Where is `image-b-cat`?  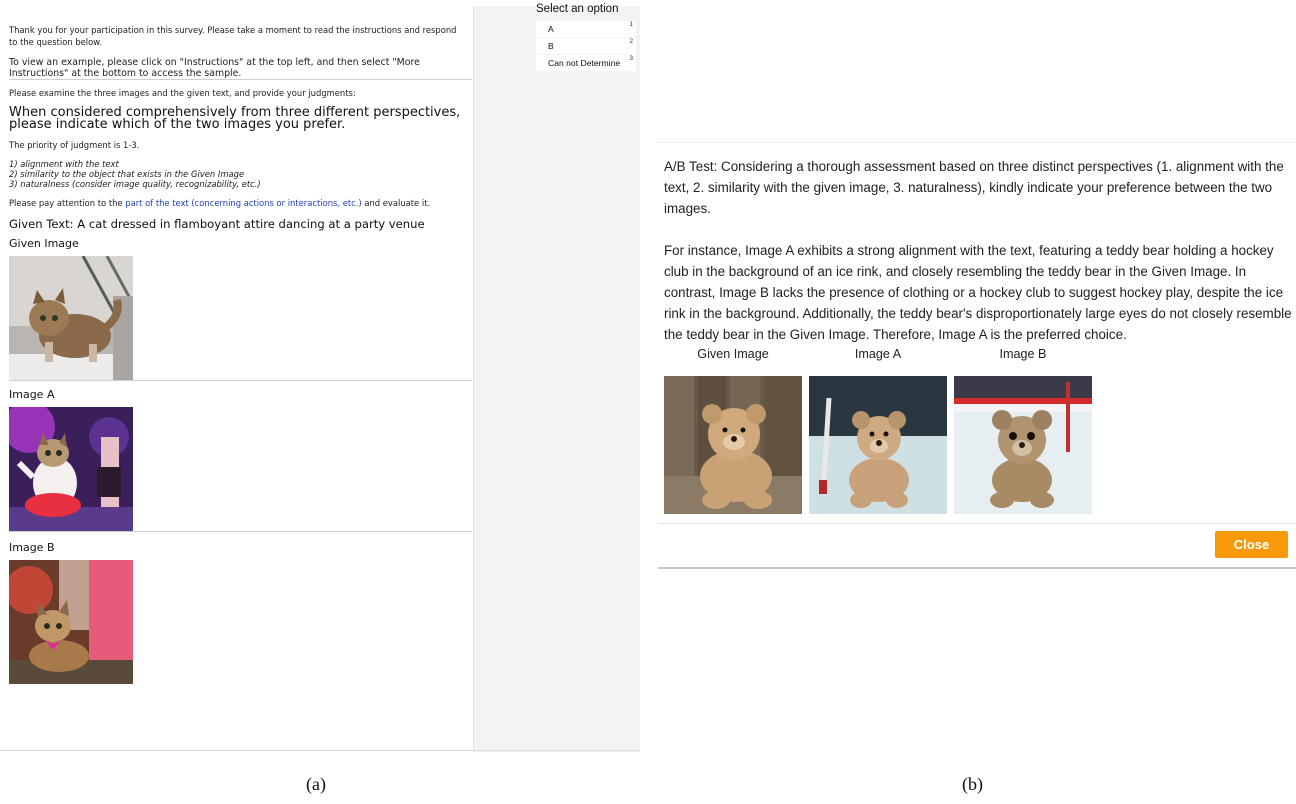
image-b-cat is located at coordinates (71, 622).